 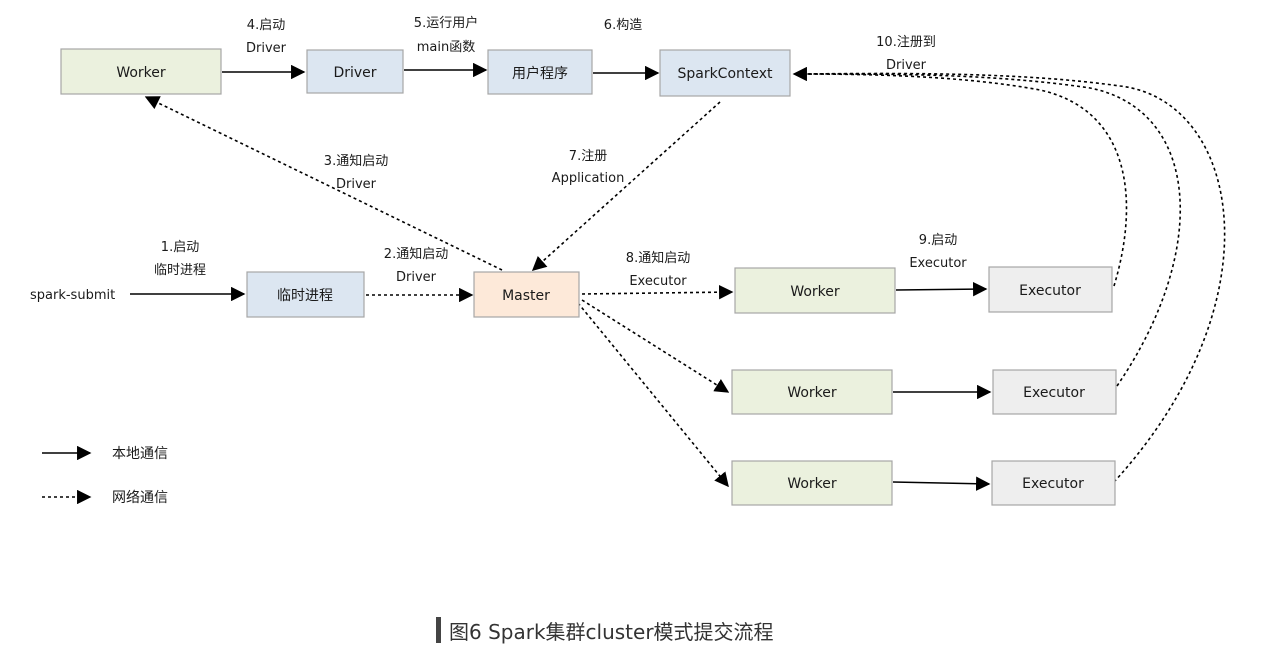 I want to click on svg-text: 用户程序, so click(x=540, y=73).